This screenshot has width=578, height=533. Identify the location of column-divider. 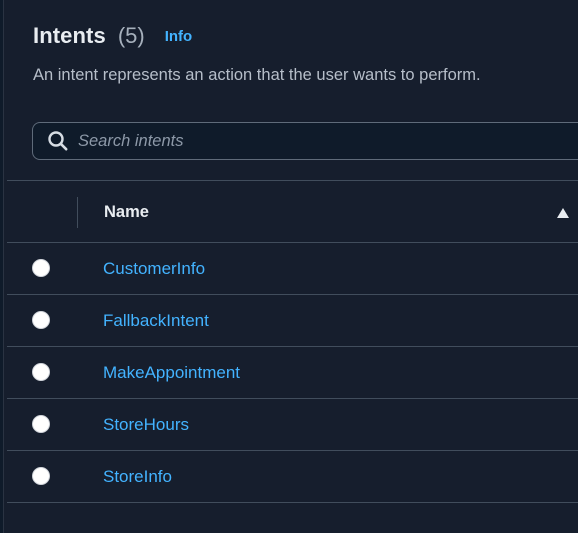
(77, 212).